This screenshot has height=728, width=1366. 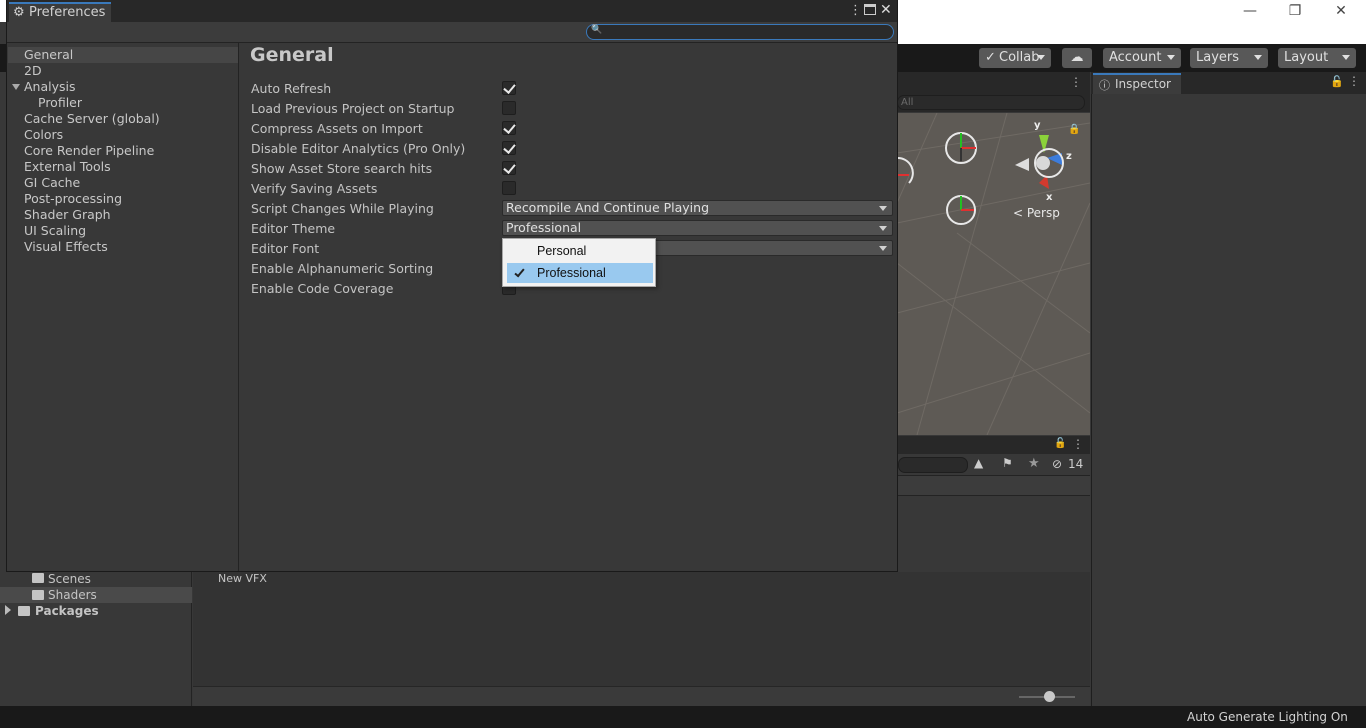 I want to click on zoom-slider-handle, so click(x=1049, y=696).